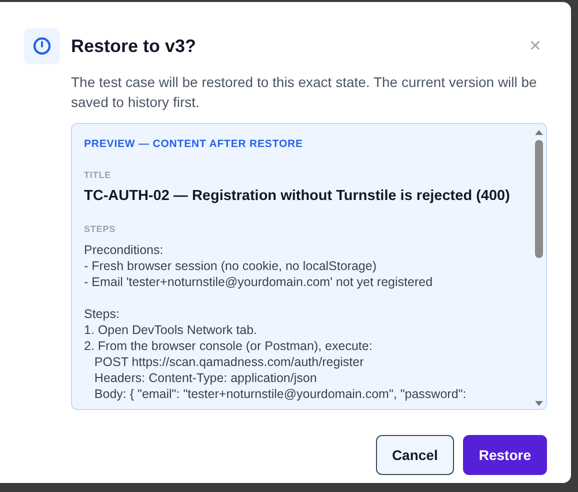  Describe the element at coordinates (124, 250) in the screenshot. I see `steps-line: Preconditions:` at that location.